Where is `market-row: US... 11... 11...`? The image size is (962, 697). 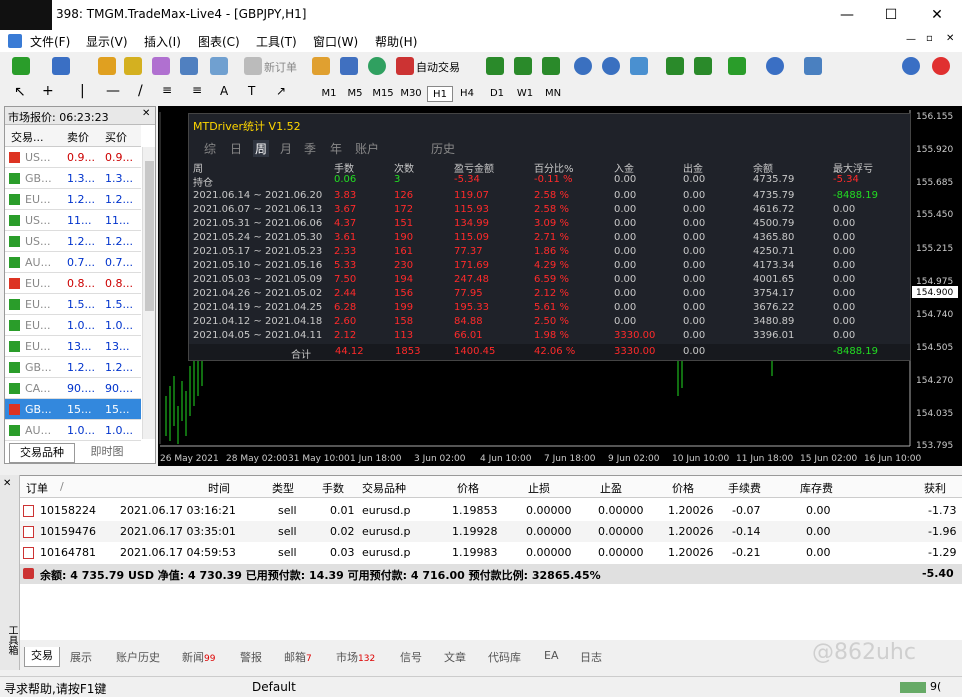
market-row: US... 11... 11... is located at coordinates (73, 220).